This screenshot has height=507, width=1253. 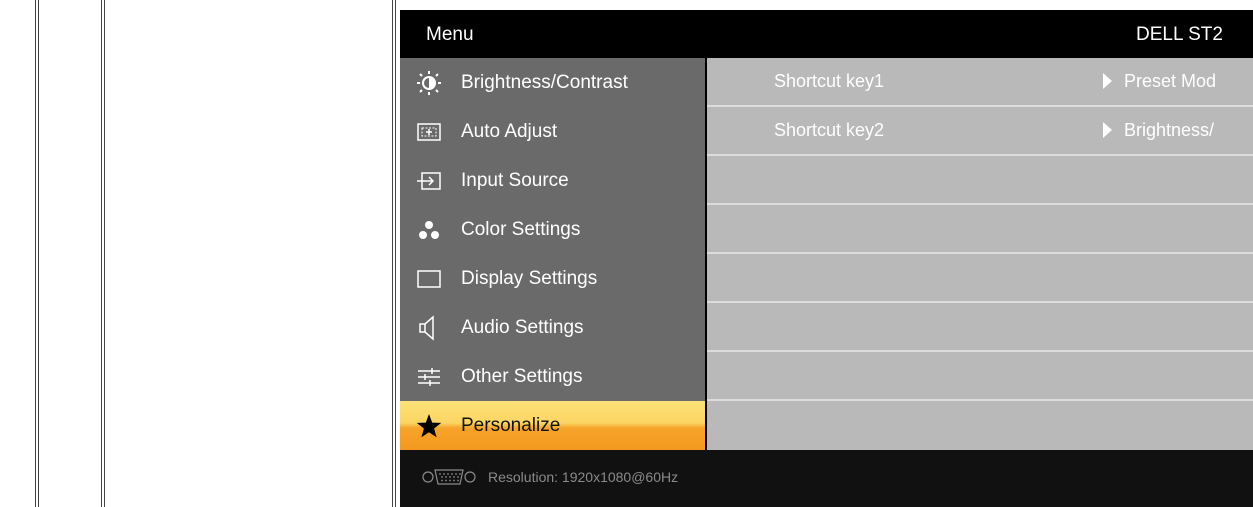 What do you see at coordinates (522, 376) in the screenshot?
I see `menu-item-label: Other Settings` at bounding box center [522, 376].